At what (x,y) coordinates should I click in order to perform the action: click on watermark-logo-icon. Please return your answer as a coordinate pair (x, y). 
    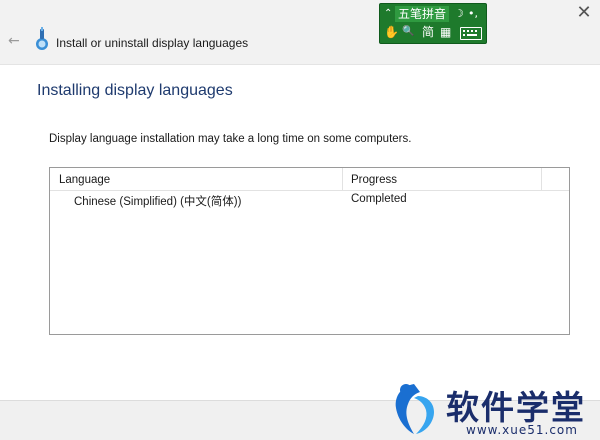
    Looking at the image, I should click on (414, 409).